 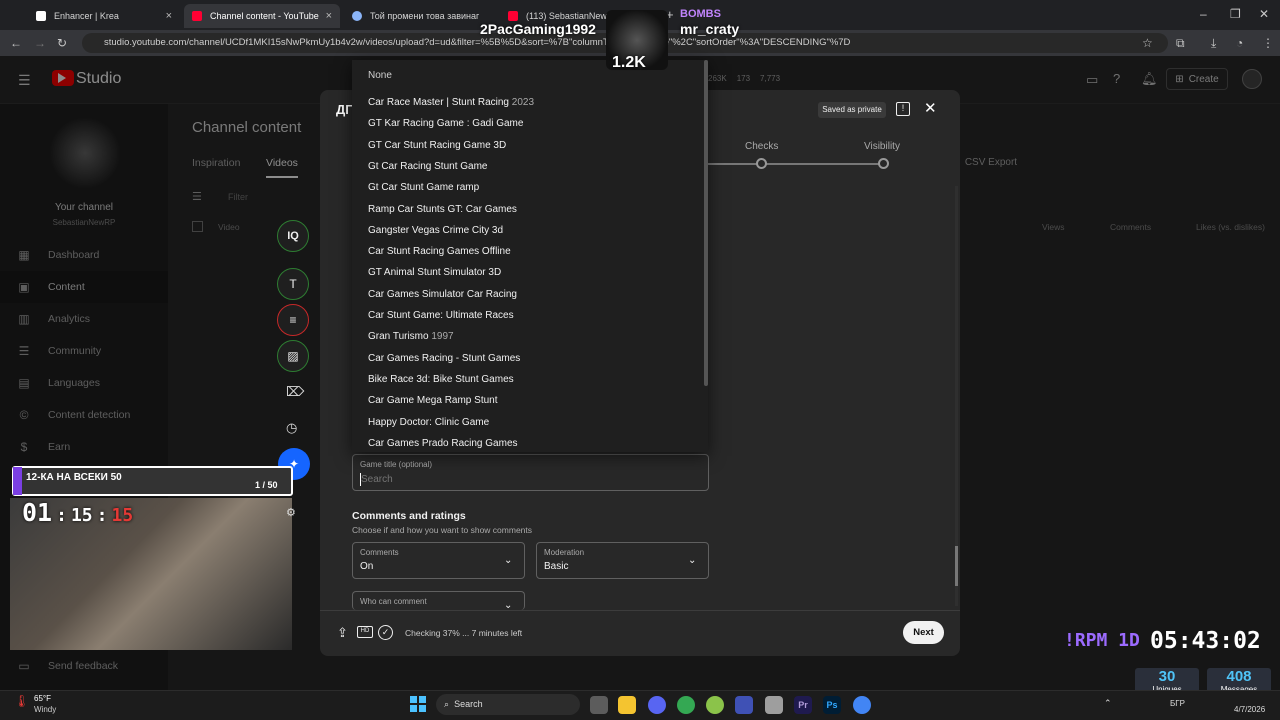 I want to click on dropdown-option: Car Game Mega Ramp Stunt, so click(x=433, y=400).